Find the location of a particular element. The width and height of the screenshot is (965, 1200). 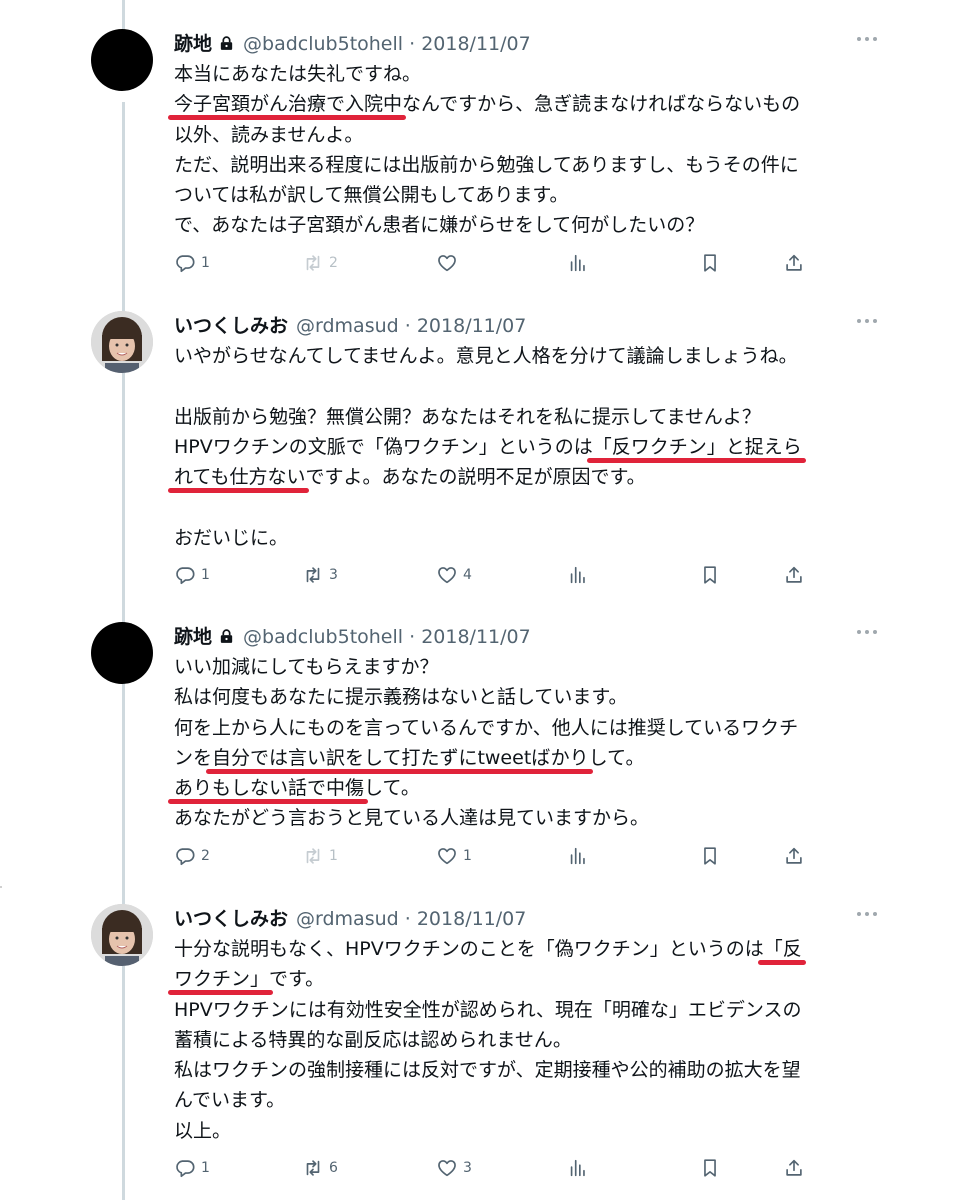

text-line: ついては私が訳して無償公開もしてあります。 is located at coordinates (524, 195).